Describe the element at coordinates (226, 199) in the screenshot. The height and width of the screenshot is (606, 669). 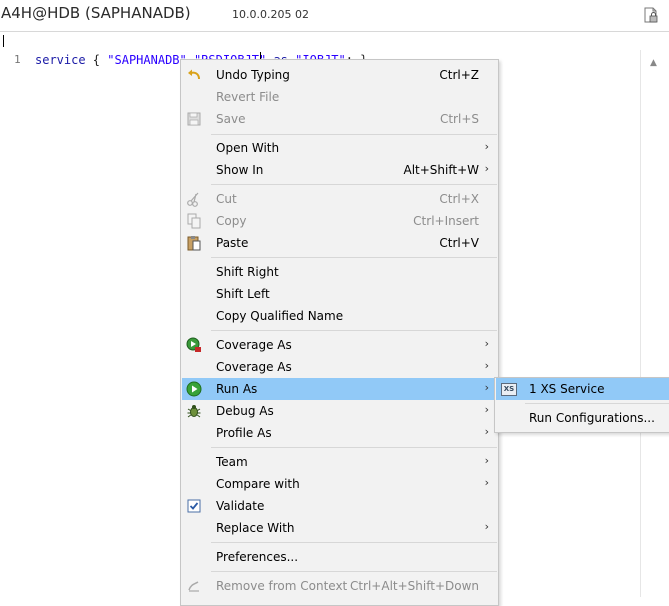
I see `menu-label: Cut` at that location.